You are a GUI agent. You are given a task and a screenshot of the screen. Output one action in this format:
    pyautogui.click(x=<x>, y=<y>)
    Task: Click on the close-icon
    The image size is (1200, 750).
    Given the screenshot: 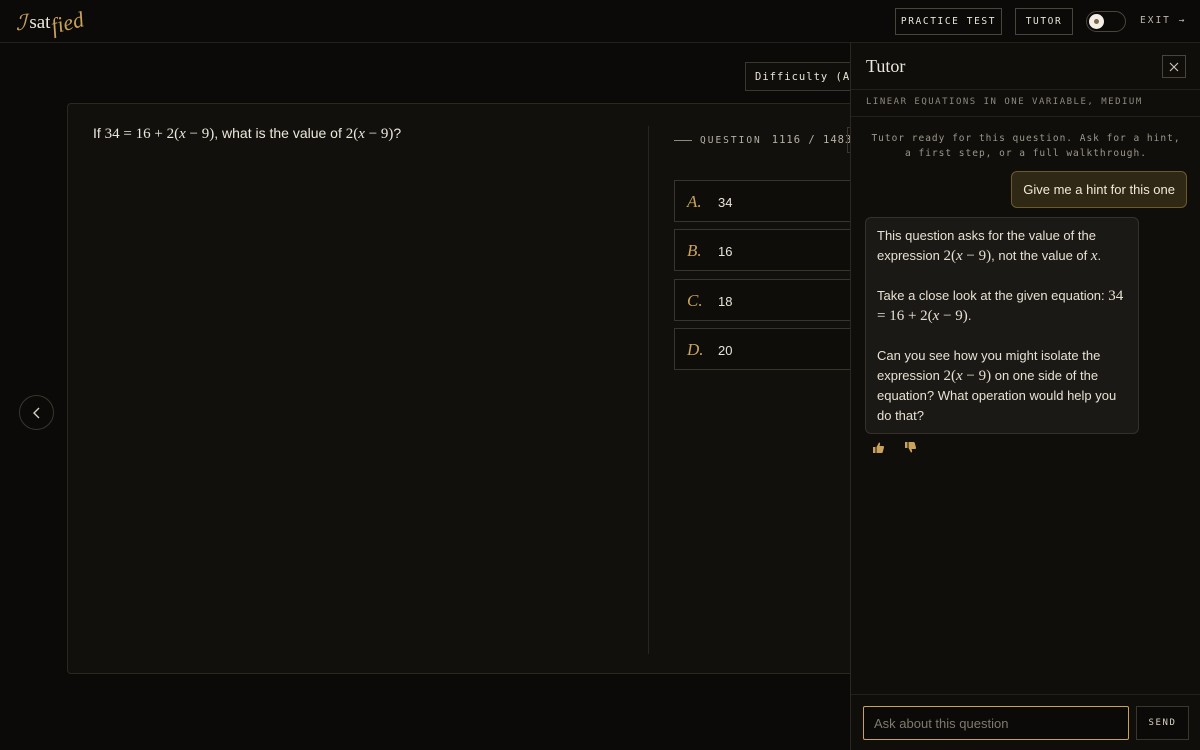 What is the action you would take?
    pyautogui.click(x=1174, y=66)
    